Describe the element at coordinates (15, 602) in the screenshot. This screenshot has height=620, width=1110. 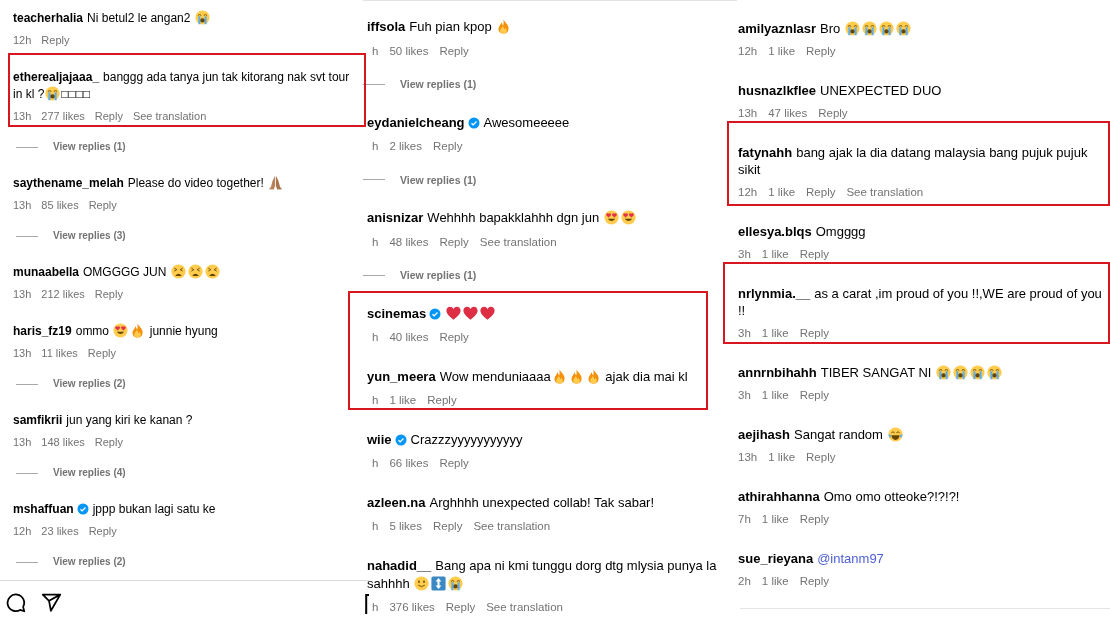
I see `comment-icon` at that location.